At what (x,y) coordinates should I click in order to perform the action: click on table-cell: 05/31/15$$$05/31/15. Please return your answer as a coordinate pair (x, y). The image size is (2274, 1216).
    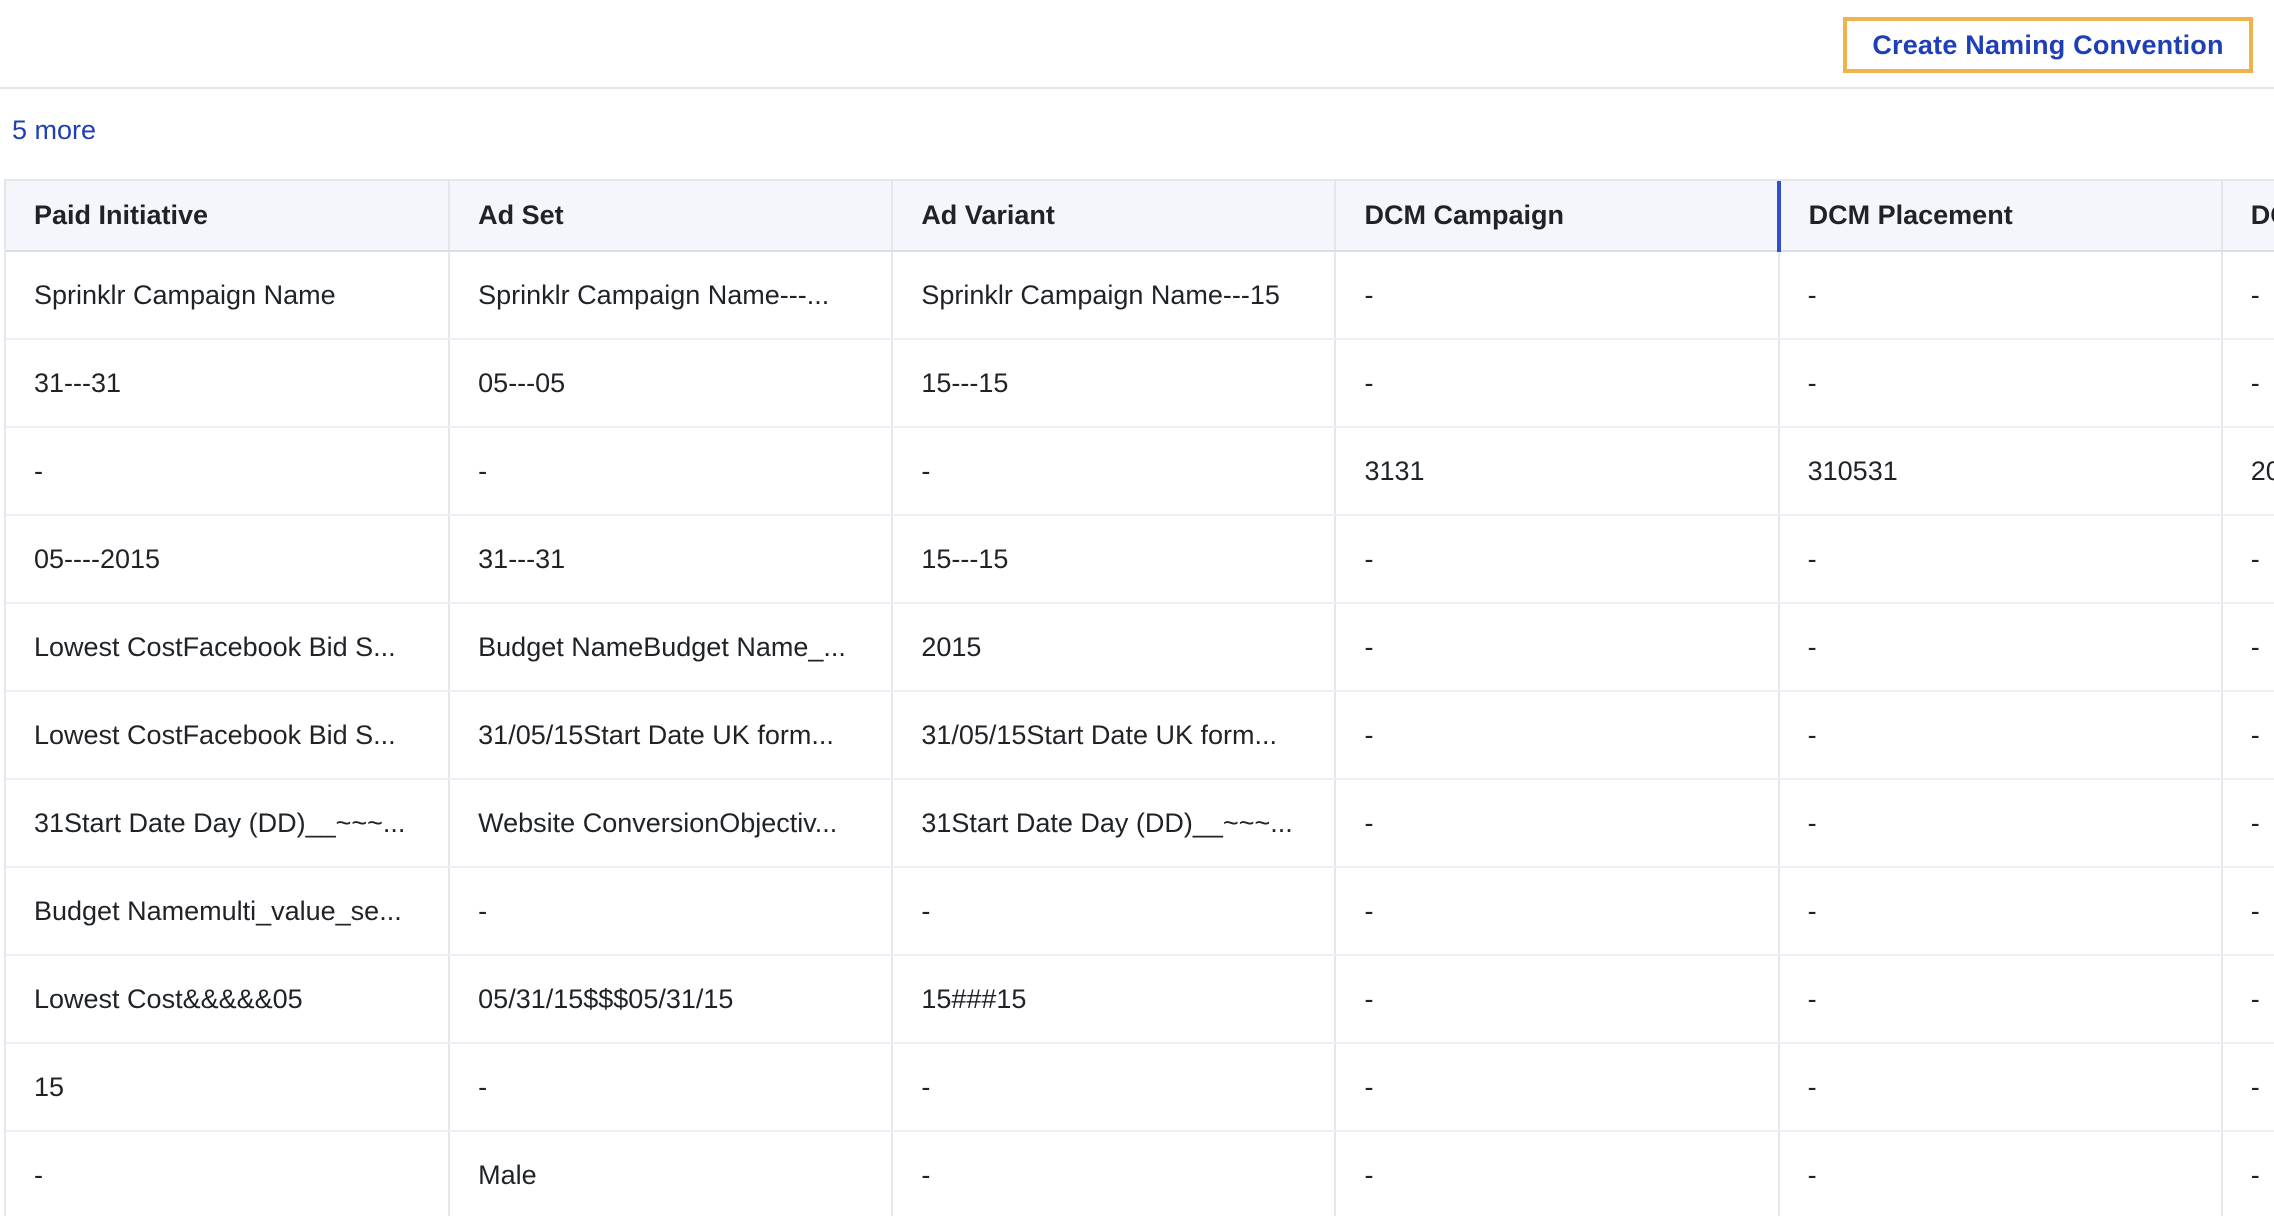
    Looking at the image, I should click on (671, 999).